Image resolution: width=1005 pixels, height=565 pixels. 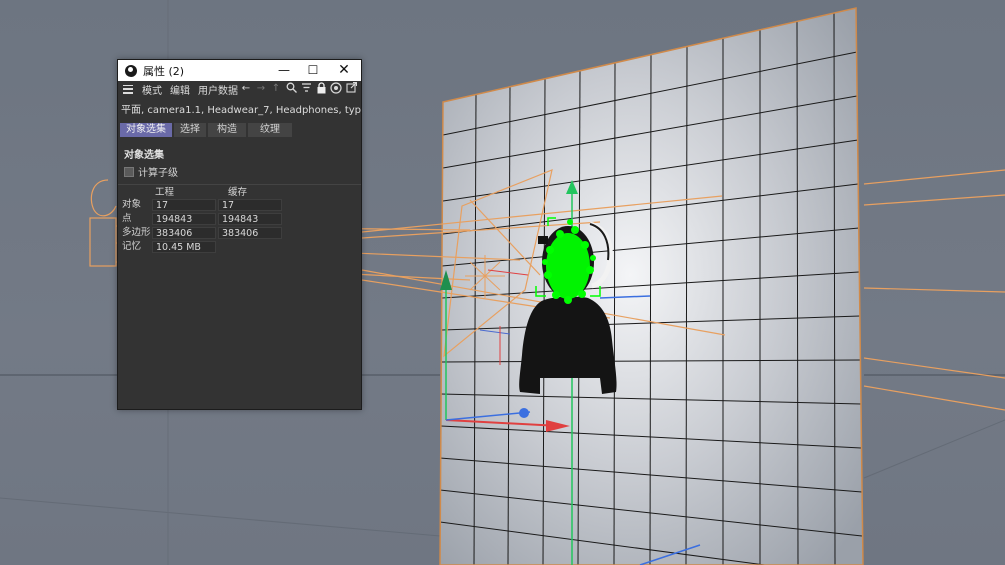 I want to click on stat-project-value: 17, so click(x=184, y=205).